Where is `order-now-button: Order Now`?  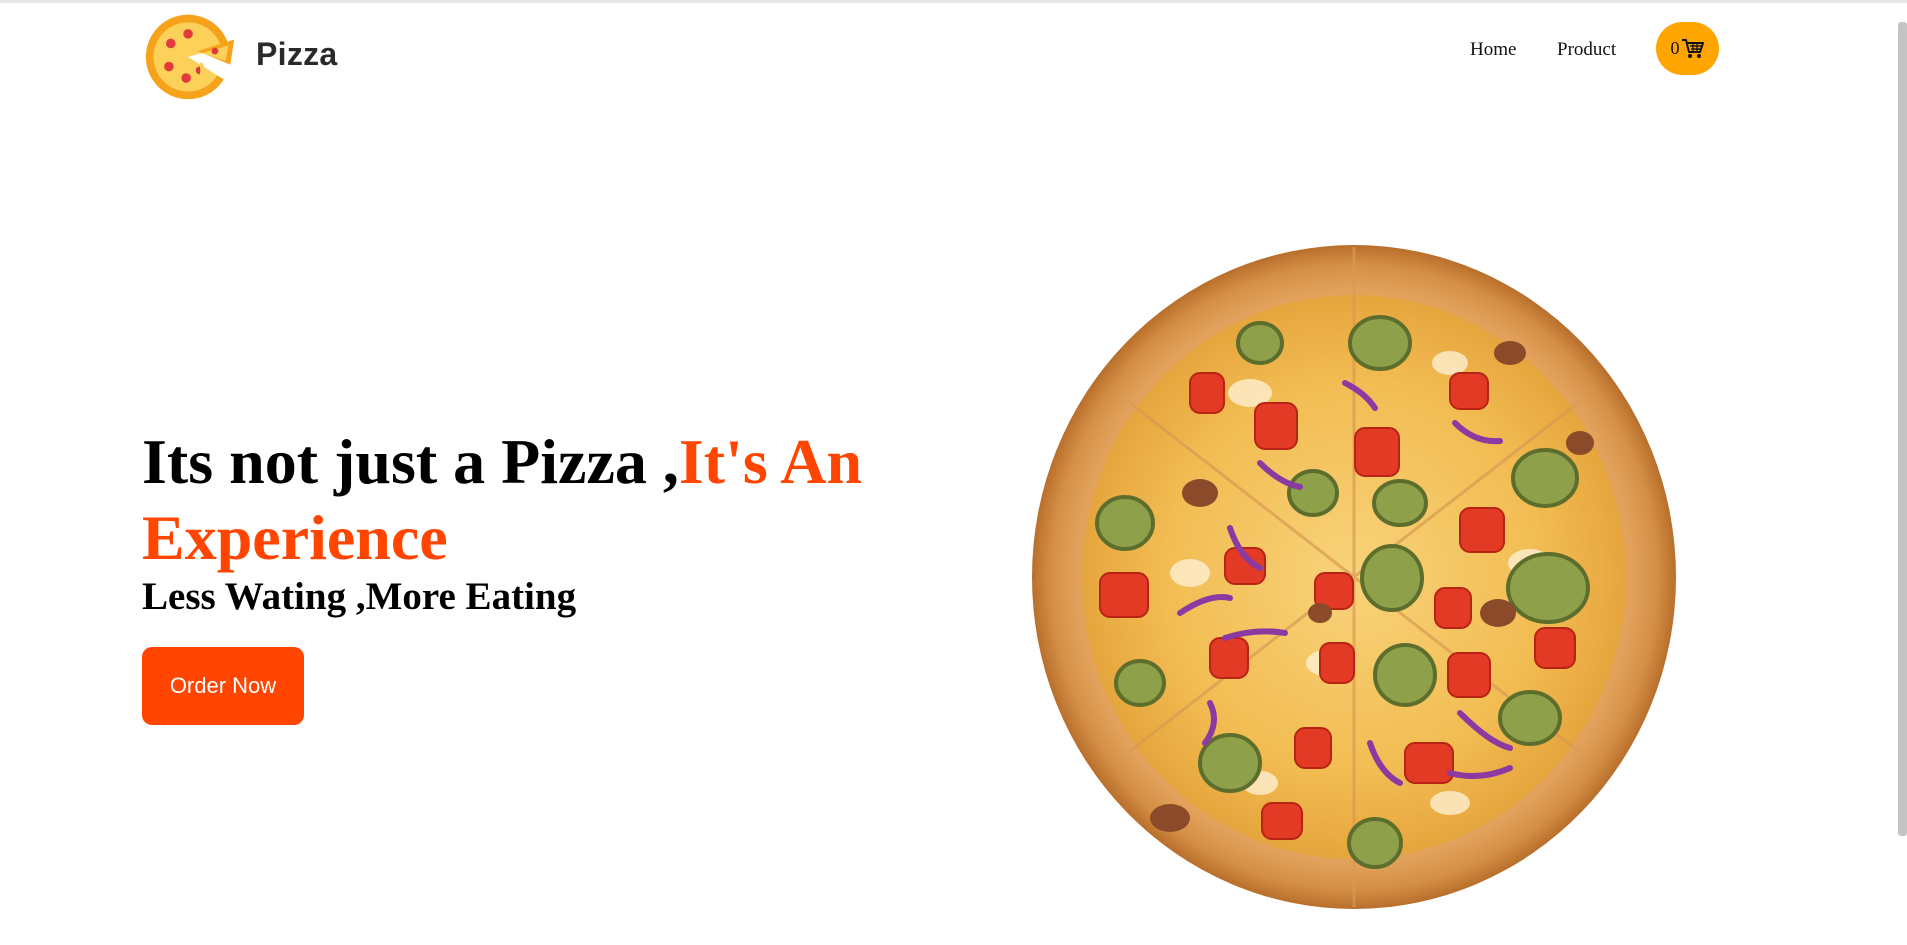 order-now-button: Order Now is located at coordinates (223, 686).